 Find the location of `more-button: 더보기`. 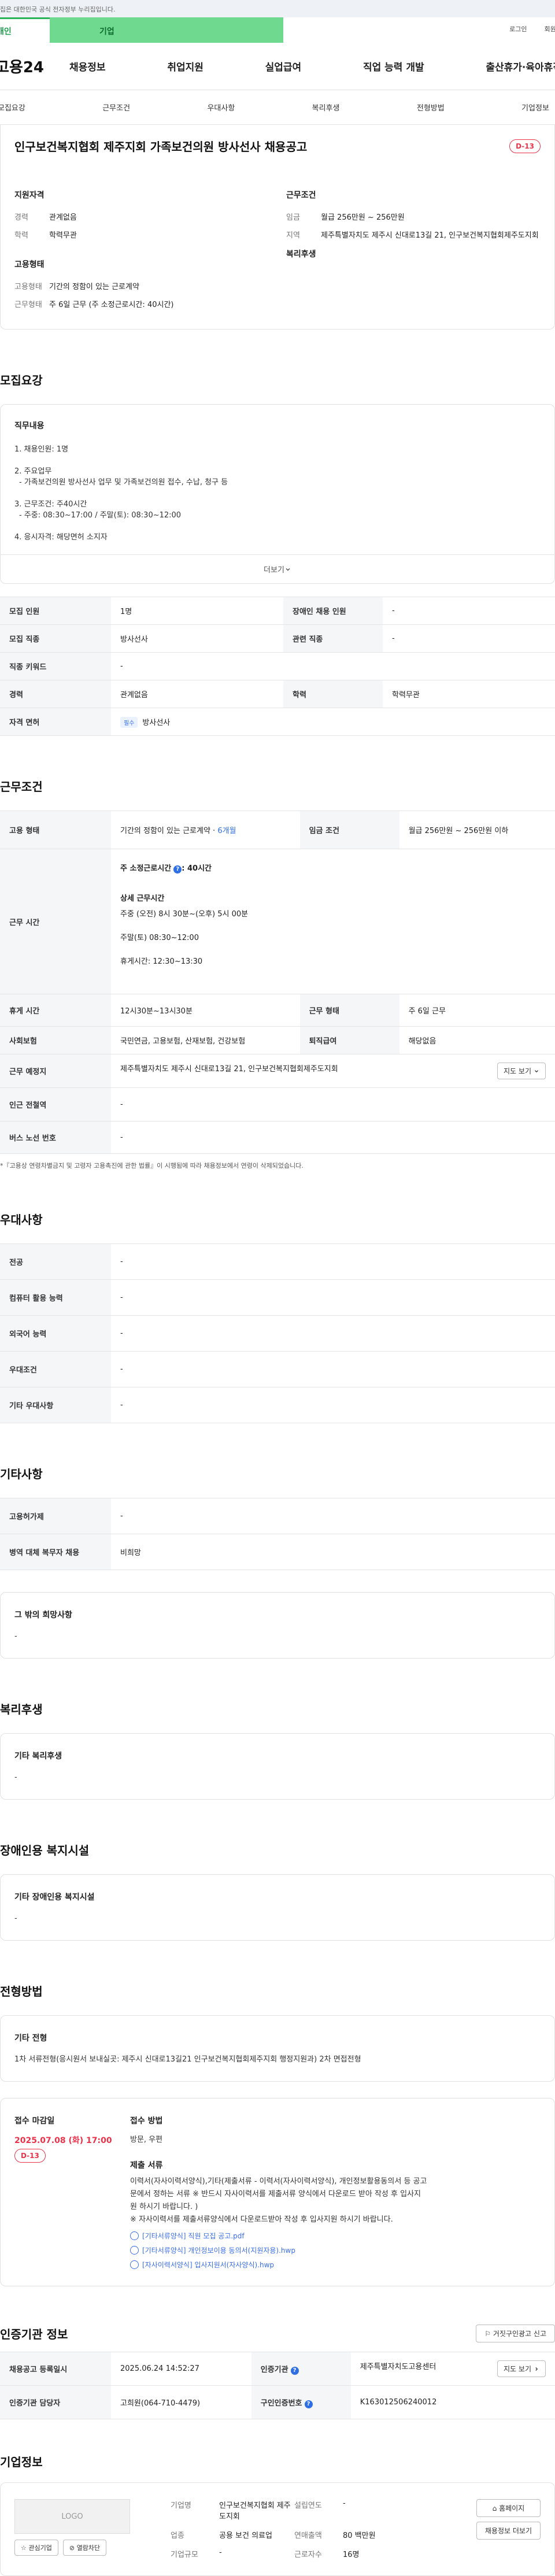

more-button: 더보기 is located at coordinates (277, 568).